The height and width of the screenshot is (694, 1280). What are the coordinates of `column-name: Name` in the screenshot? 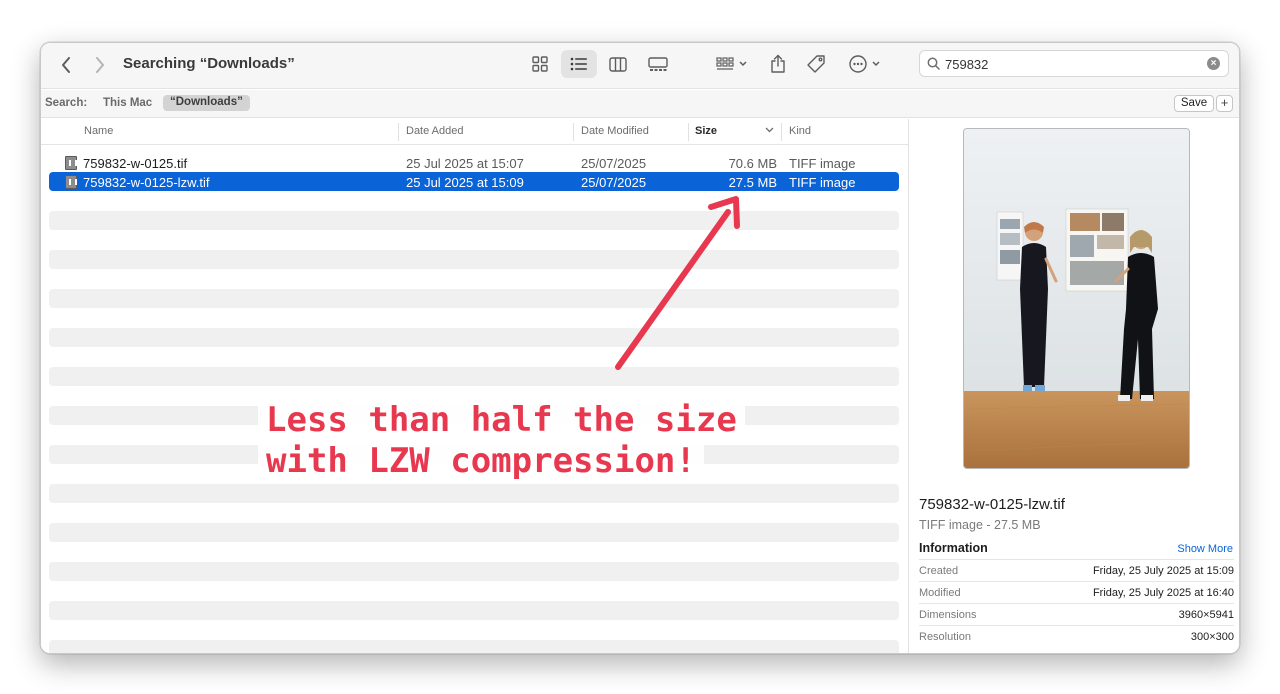 It's located at (98, 131).